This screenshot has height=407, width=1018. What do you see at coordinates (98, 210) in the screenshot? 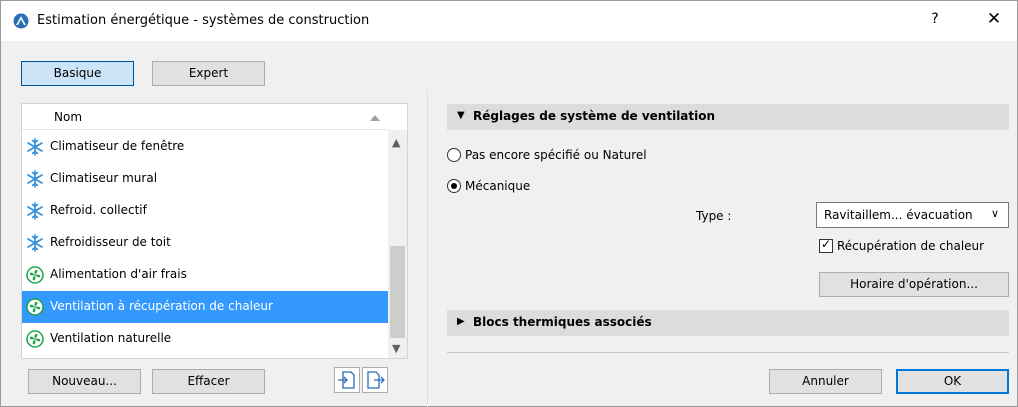
I see `list-item-label: Refroid. collectif` at bounding box center [98, 210].